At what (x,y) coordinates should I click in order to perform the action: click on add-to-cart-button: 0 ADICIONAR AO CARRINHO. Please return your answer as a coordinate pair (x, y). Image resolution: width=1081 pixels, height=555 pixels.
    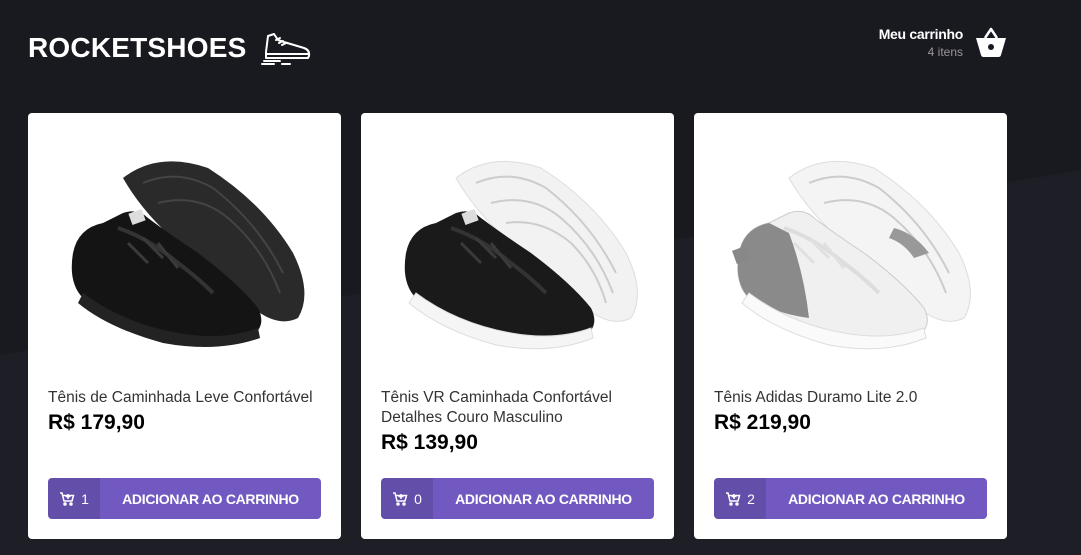
    Looking at the image, I should click on (517, 498).